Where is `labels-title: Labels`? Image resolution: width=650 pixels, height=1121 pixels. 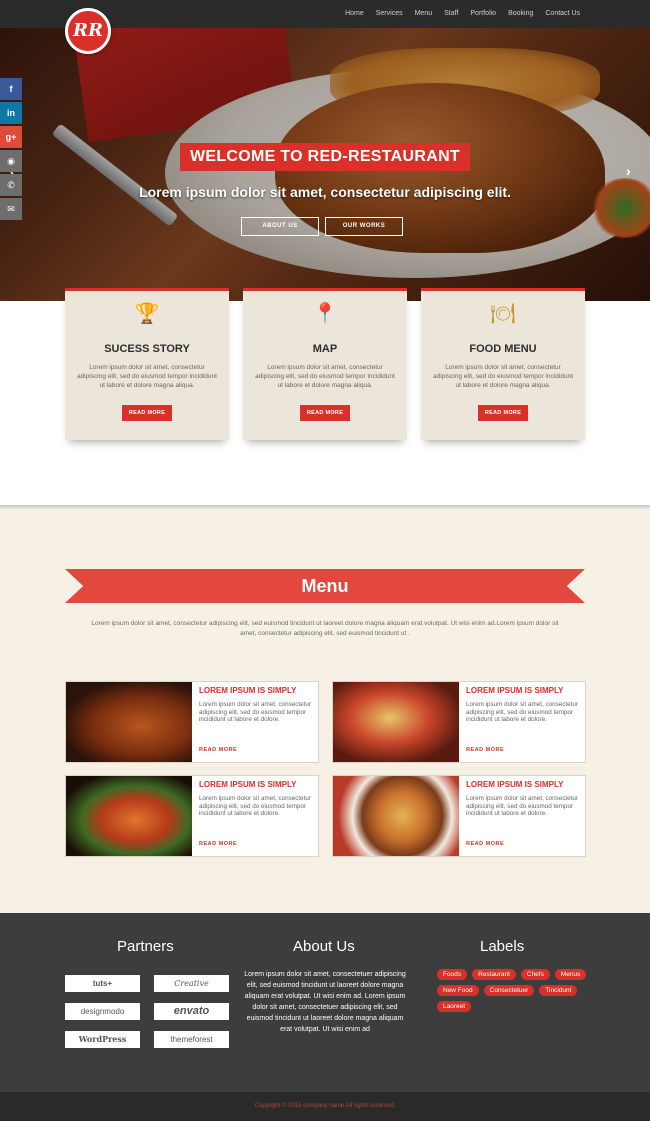 labels-title: Labels is located at coordinates (502, 946).